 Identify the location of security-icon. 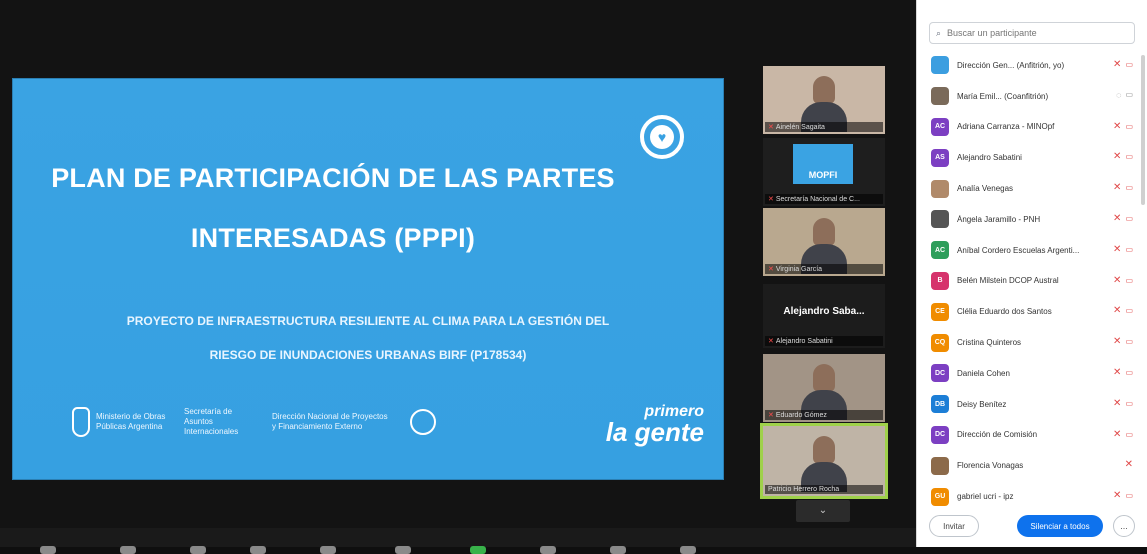
(198, 550).